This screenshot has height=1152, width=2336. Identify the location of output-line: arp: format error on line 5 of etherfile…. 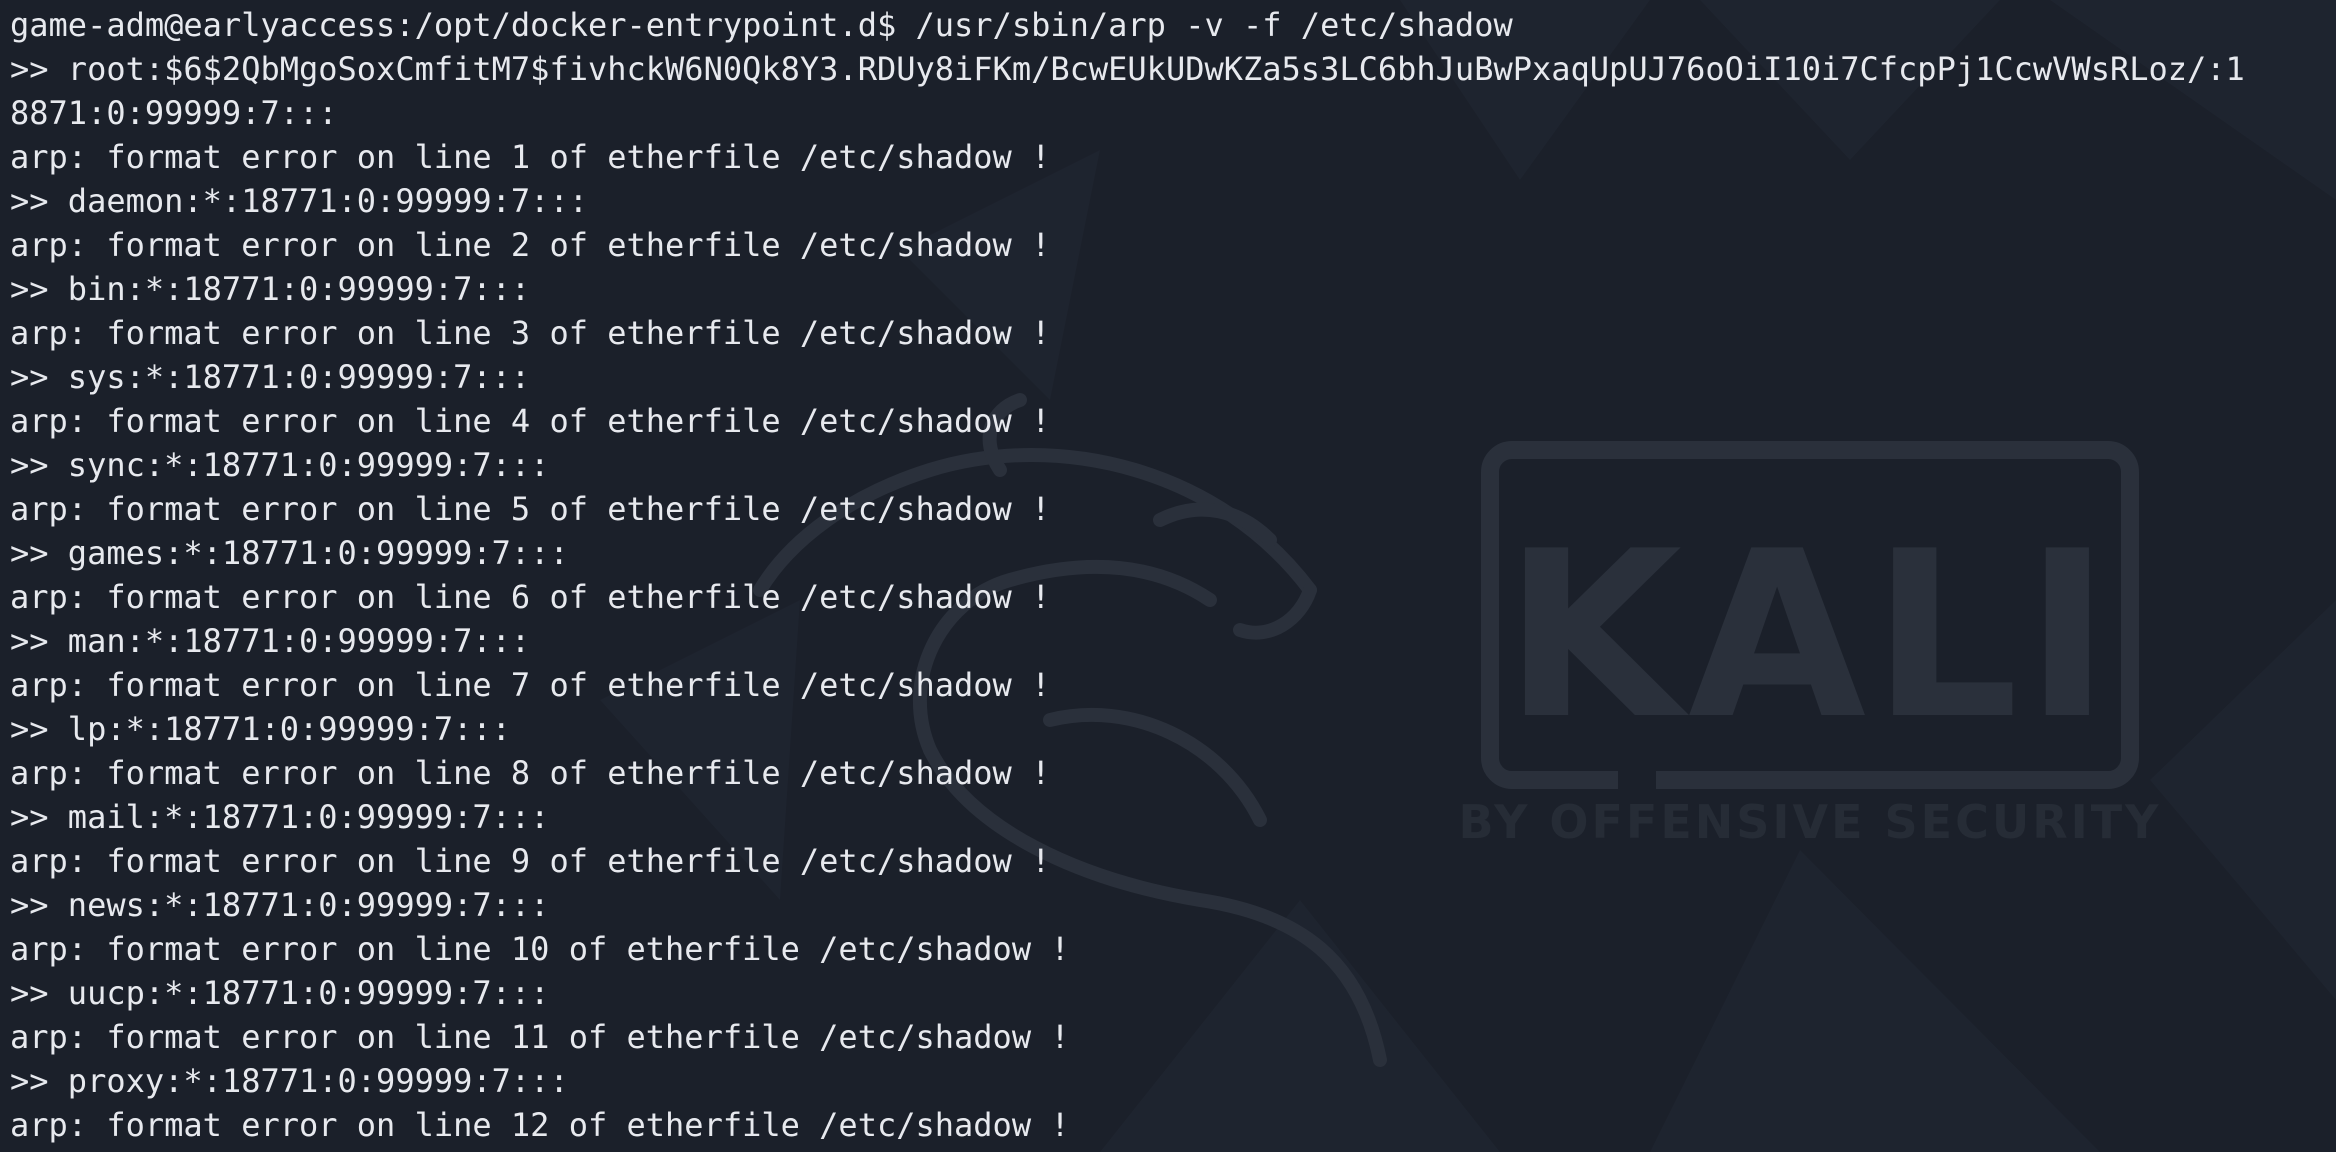
(530, 509).